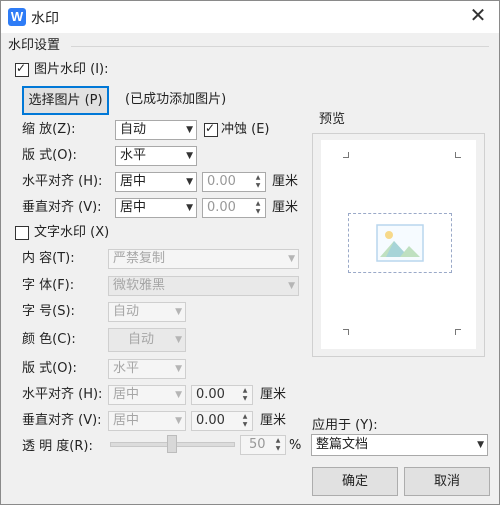 The height and width of the screenshot is (505, 500). Describe the element at coordinates (49, 339) in the screenshot. I see `color-label: 颜 色(C):` at that location.